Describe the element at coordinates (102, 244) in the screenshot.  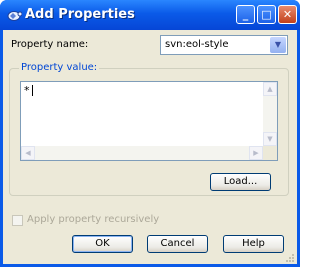
I see `ok-button: OK` at that location.